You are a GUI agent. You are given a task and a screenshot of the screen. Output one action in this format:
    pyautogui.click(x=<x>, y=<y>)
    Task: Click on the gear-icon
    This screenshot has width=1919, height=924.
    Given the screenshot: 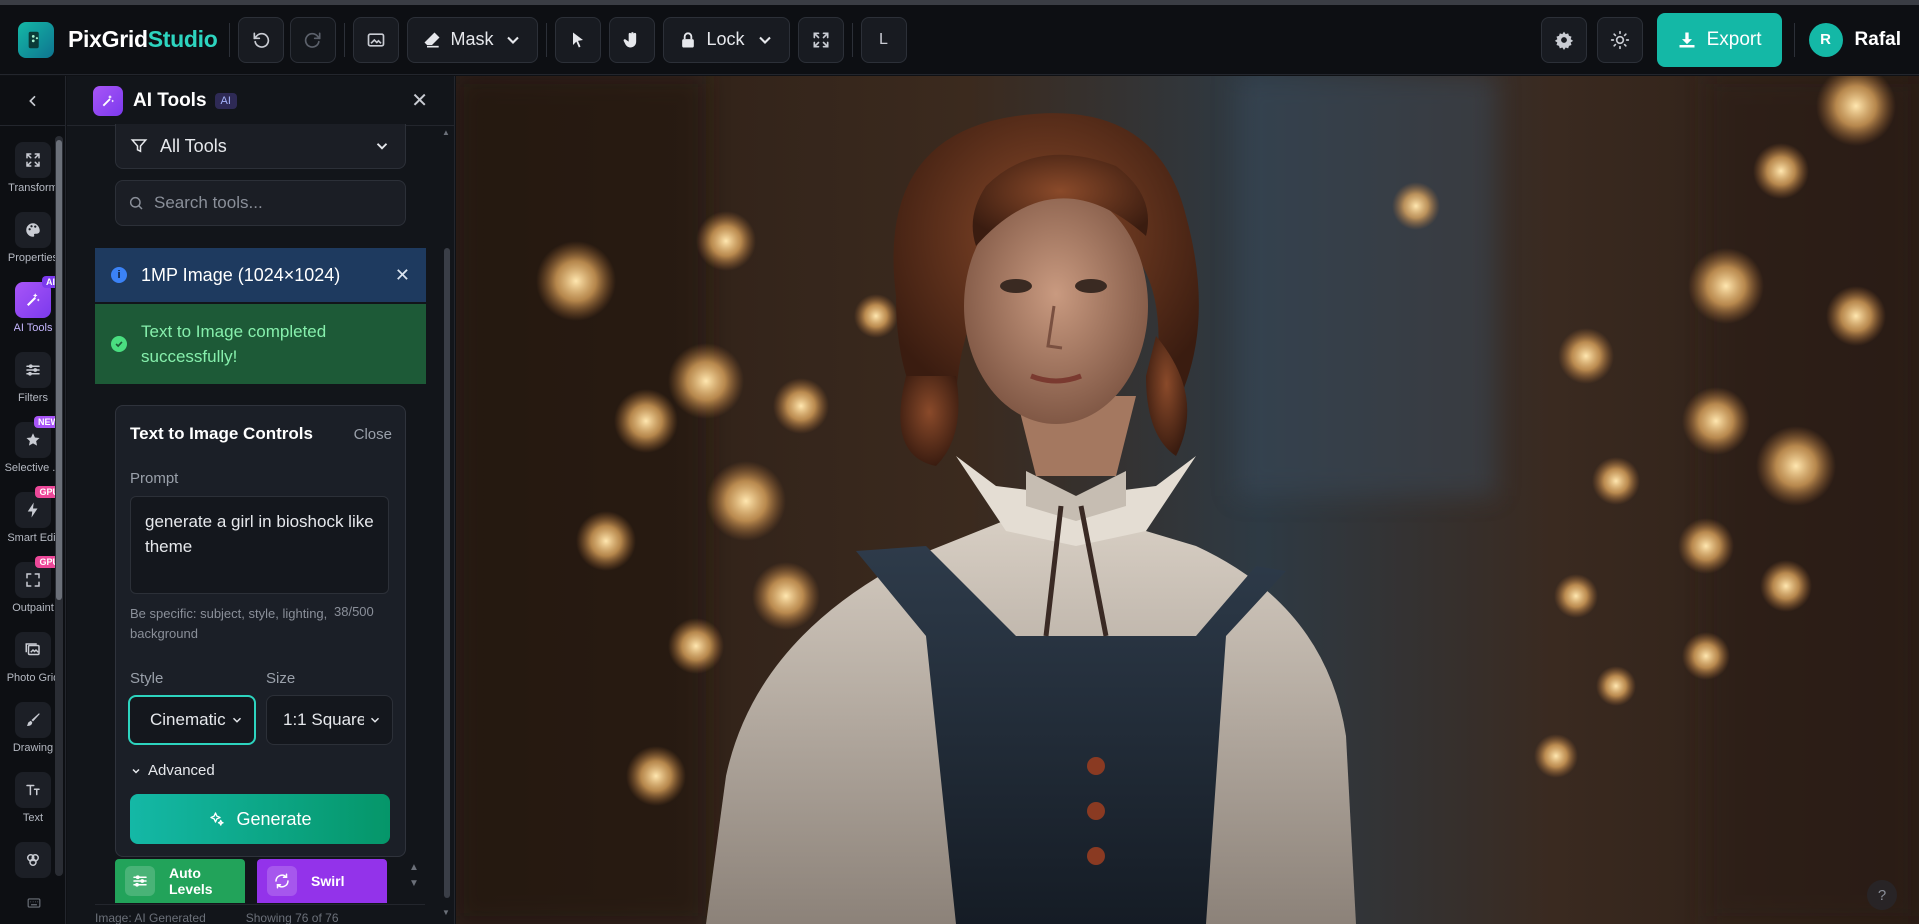 What is the action you would take?
    pyautogui.click(x=1563, y=40)
    